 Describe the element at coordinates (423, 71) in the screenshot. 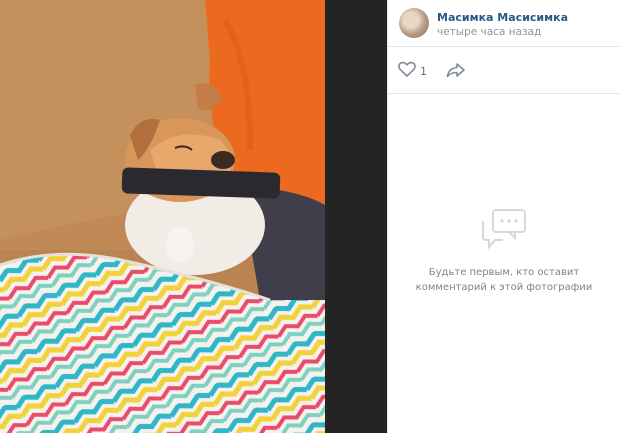

I see `like-count: 1` at that location.